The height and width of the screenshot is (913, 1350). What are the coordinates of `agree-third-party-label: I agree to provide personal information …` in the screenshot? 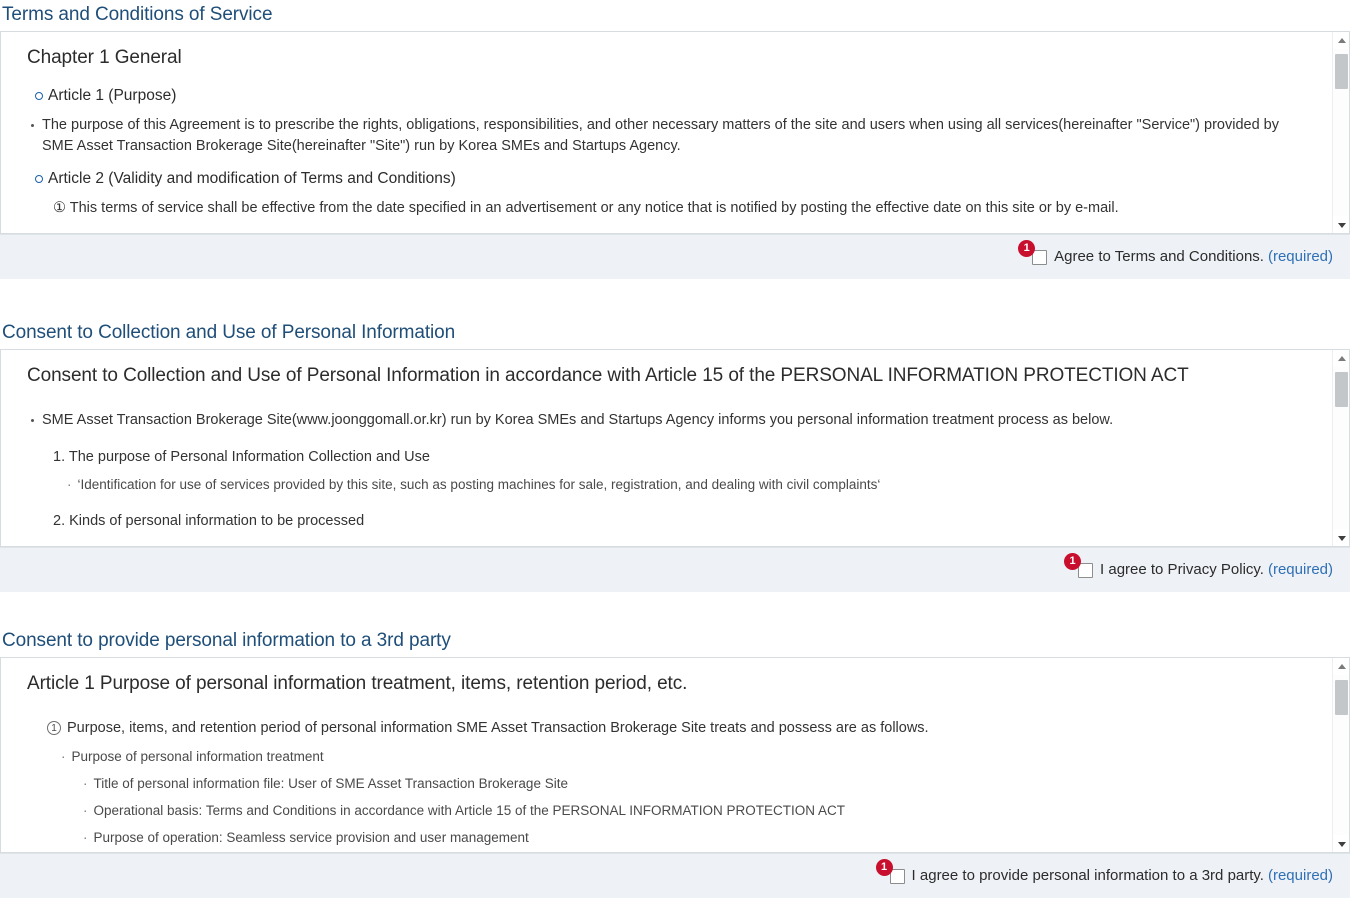 It's located at (1087, 875).